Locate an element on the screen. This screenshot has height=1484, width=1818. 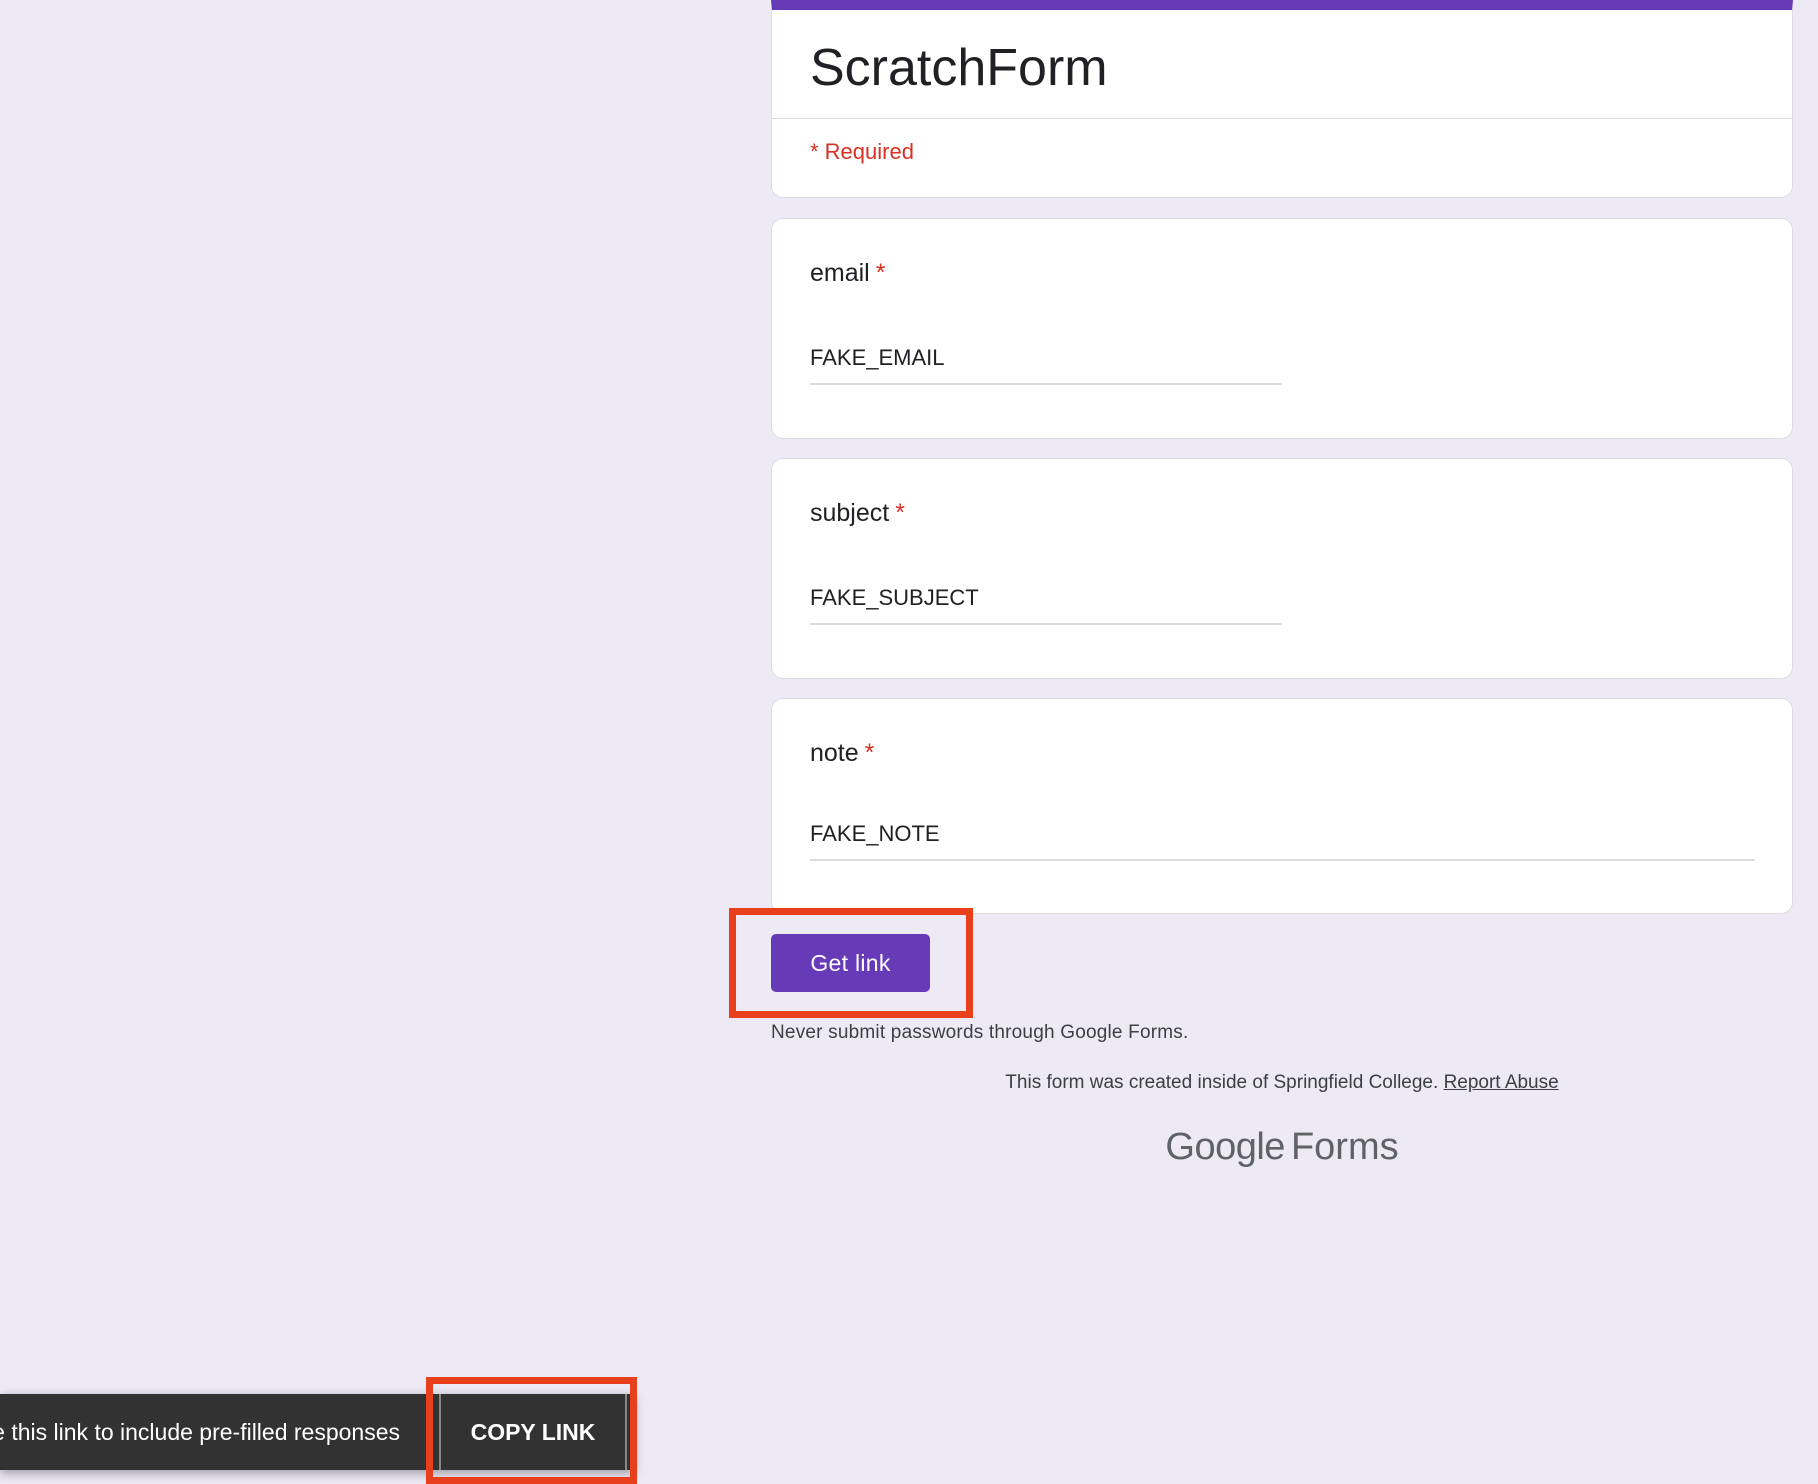
subject-field: FAKE_SUBJECT is located at coordinates (1046, 603).